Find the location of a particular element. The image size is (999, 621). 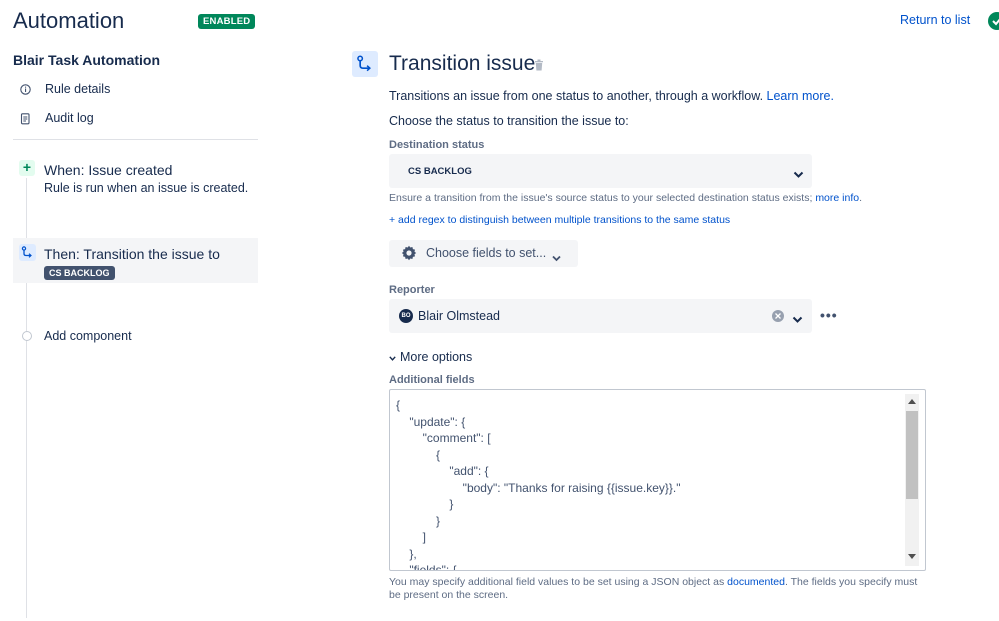

sidebar-item-label: Audit log is located at coordinates (69, 118).